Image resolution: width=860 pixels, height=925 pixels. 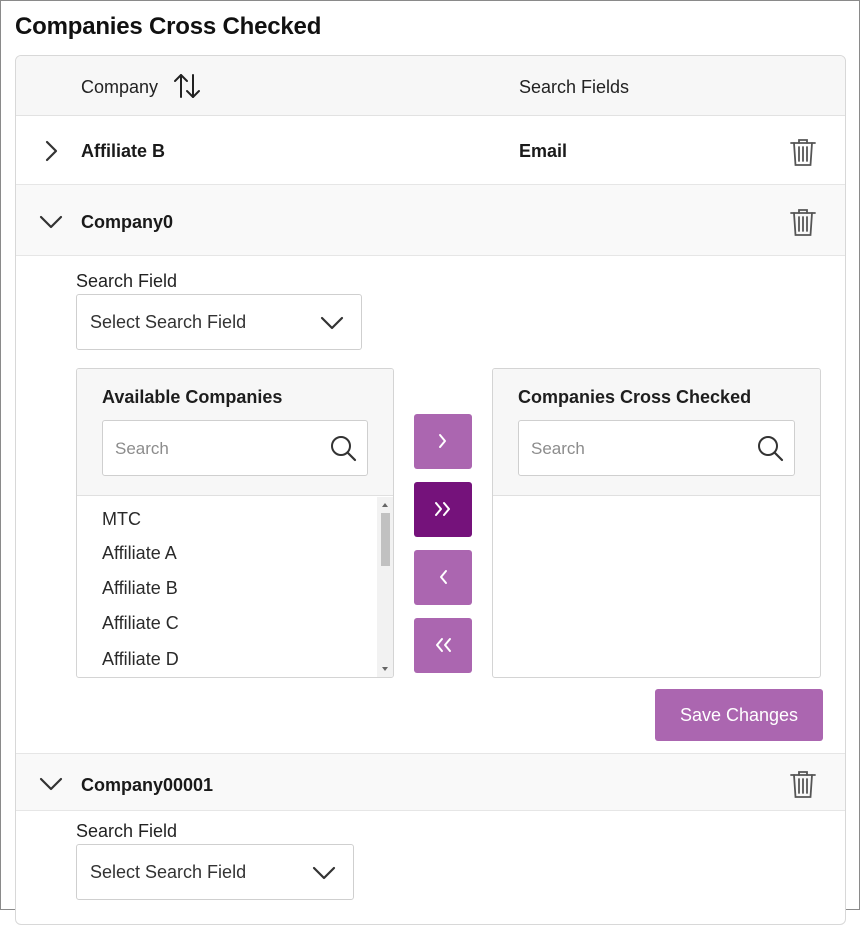 I want to click on double-chevron-right-icon, so click(x=442, y=509).